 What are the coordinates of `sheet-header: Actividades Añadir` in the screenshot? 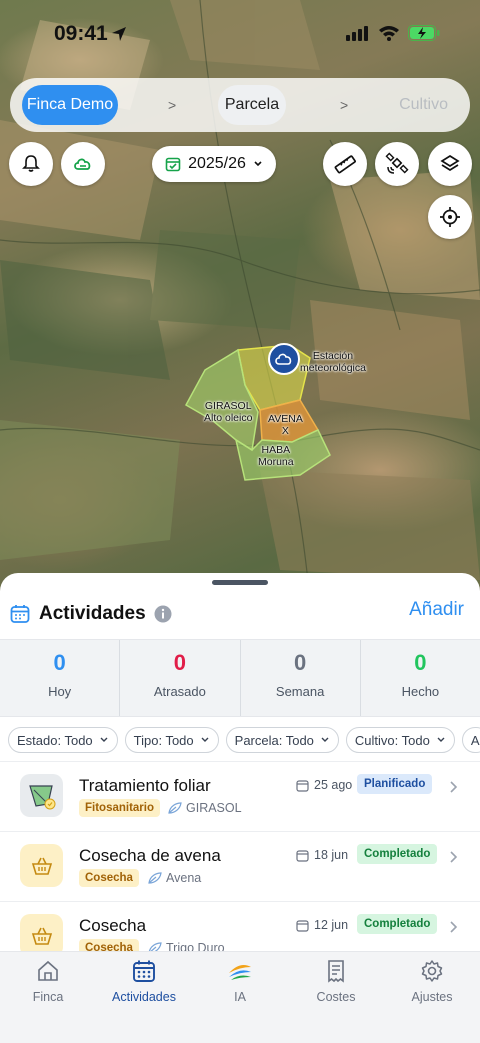 It's located at (240, 614).